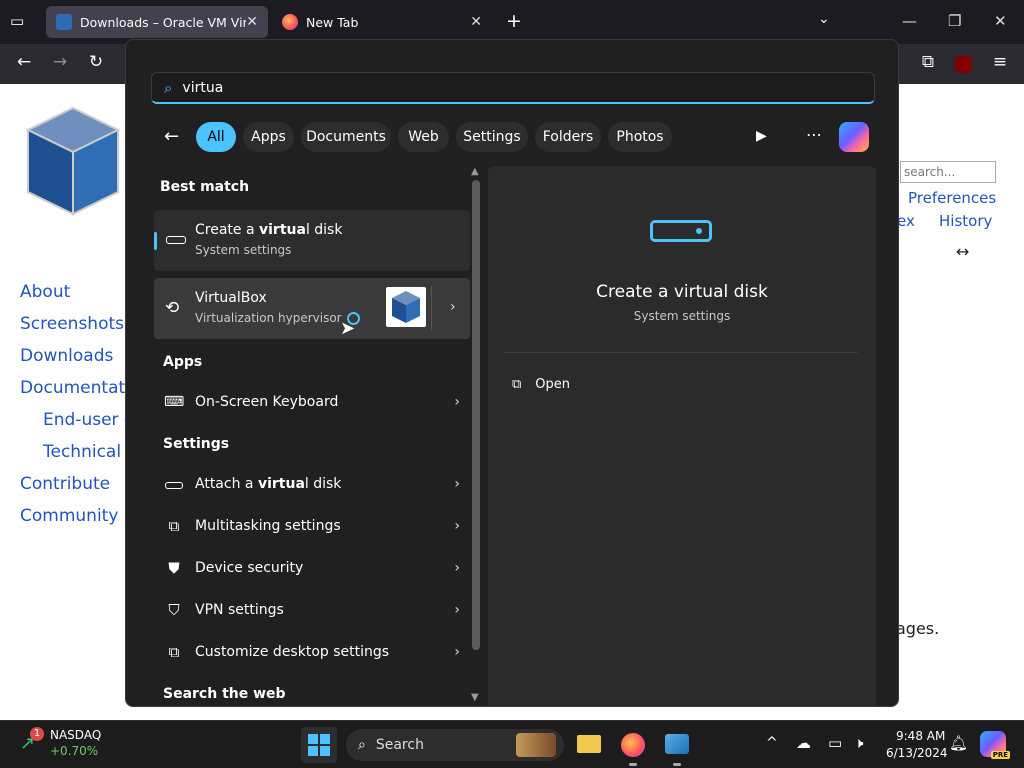 Image resolution: width=1024 pixels, height=768 pixels. What do you see at coordinates (633, 745) in the screenshot?
I see `firefox-icon` at bounding box center [633, 745].